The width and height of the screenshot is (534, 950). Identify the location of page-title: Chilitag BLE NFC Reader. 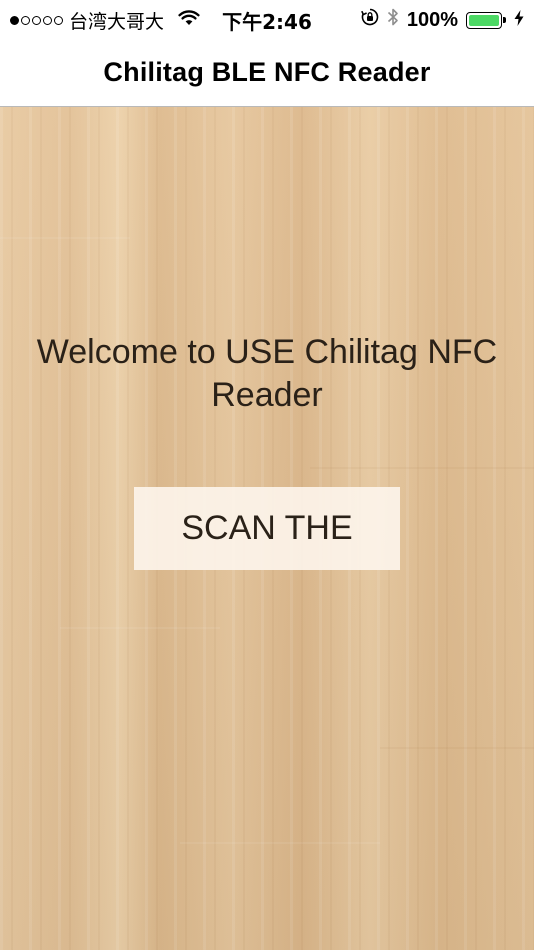
(267, 71).